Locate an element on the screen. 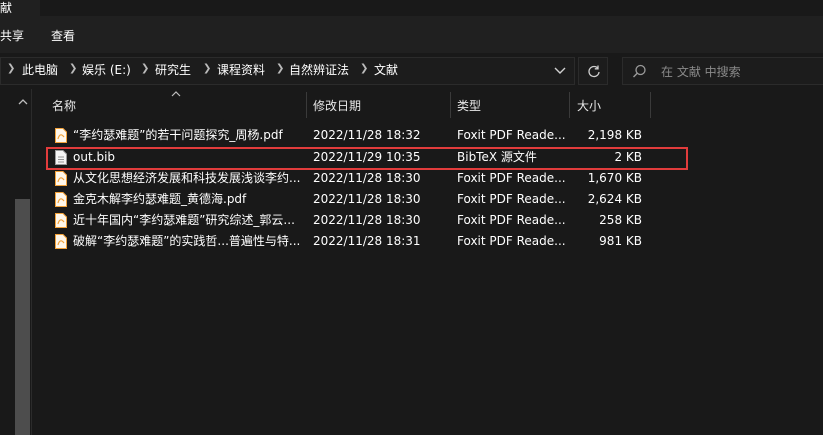  breadcrumb-current: 文献 is located at coordinates (386, 70).